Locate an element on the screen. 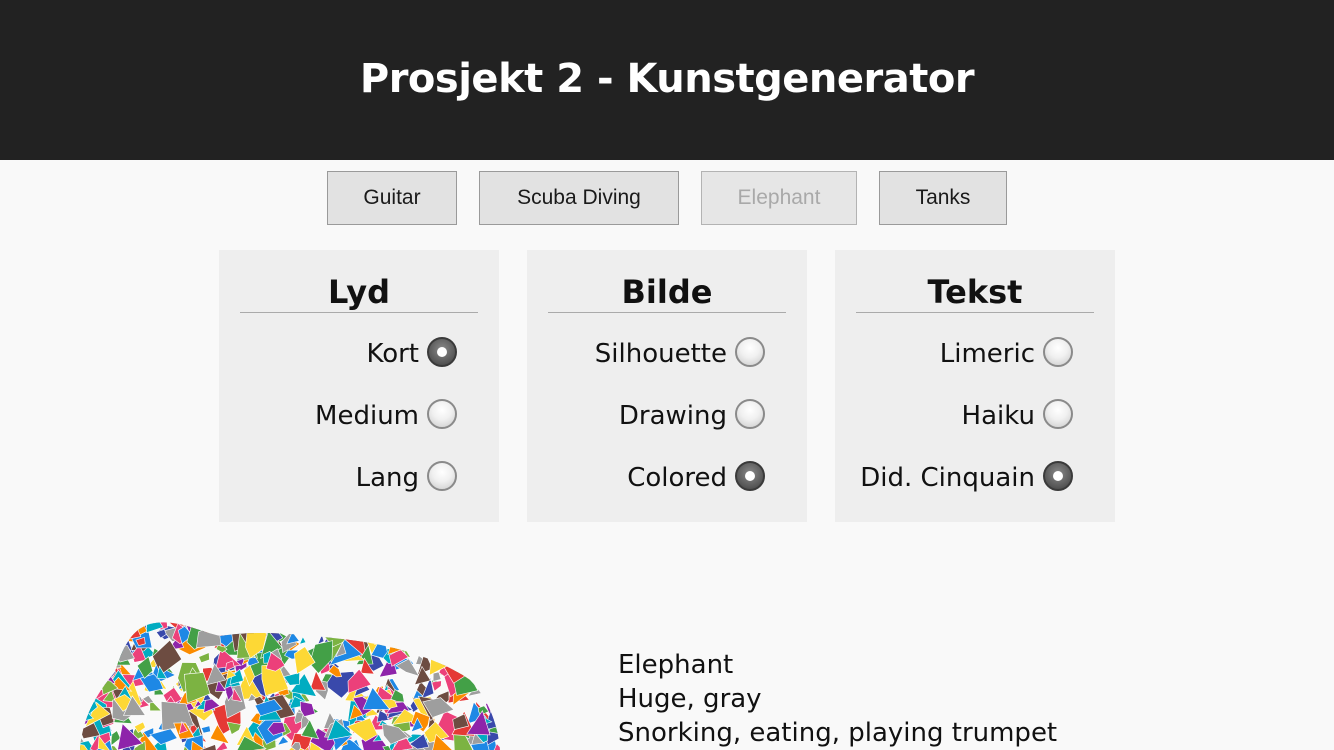  sound-panel: Lyd Kort Medium Lang is located at coordinates (359, 386).